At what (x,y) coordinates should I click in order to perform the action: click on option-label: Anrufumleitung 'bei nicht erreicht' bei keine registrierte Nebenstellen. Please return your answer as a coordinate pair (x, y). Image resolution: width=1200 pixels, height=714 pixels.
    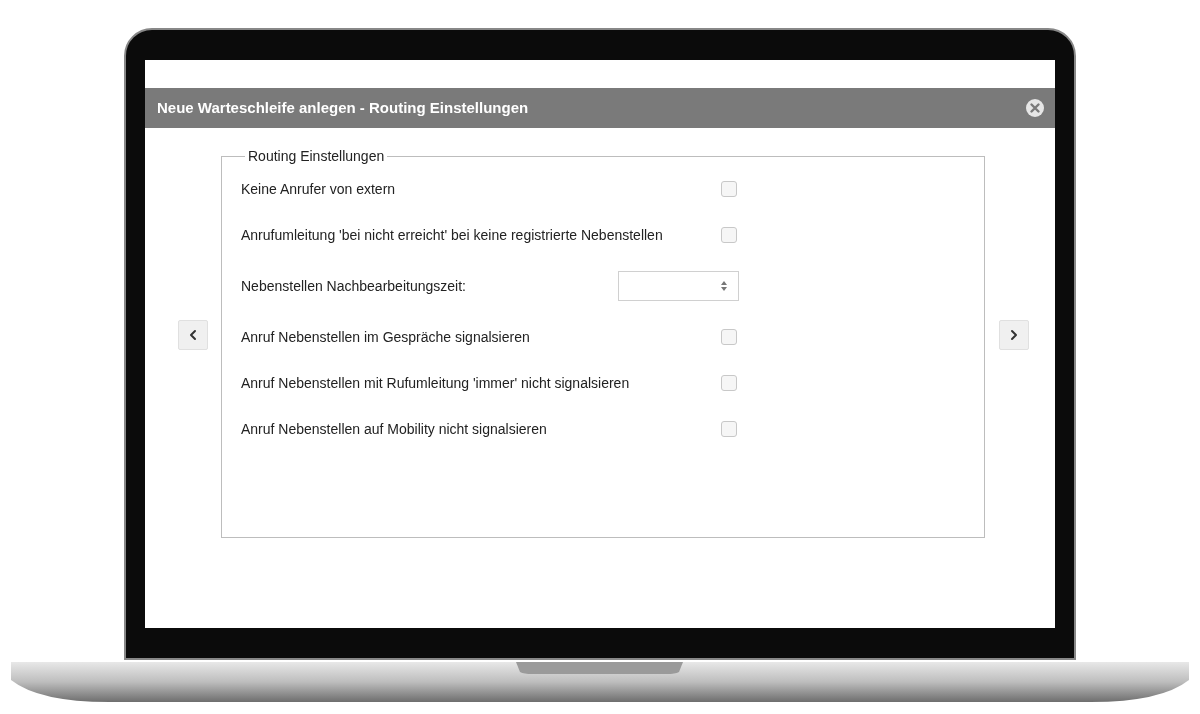
    Looking at the image, I should click on (452, 235).